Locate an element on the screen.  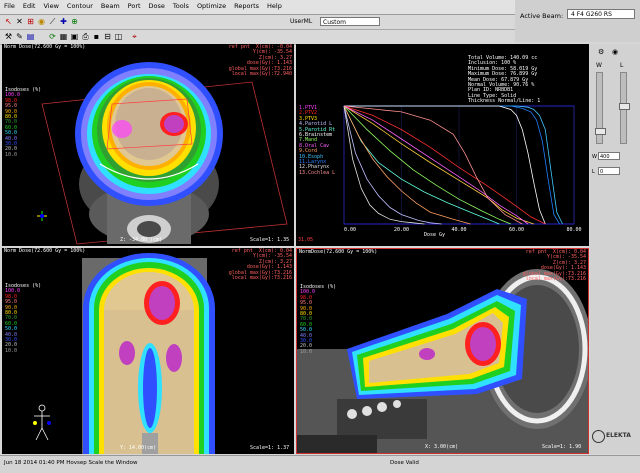
split-icon: ◫ is located at coordinates (118, 36).